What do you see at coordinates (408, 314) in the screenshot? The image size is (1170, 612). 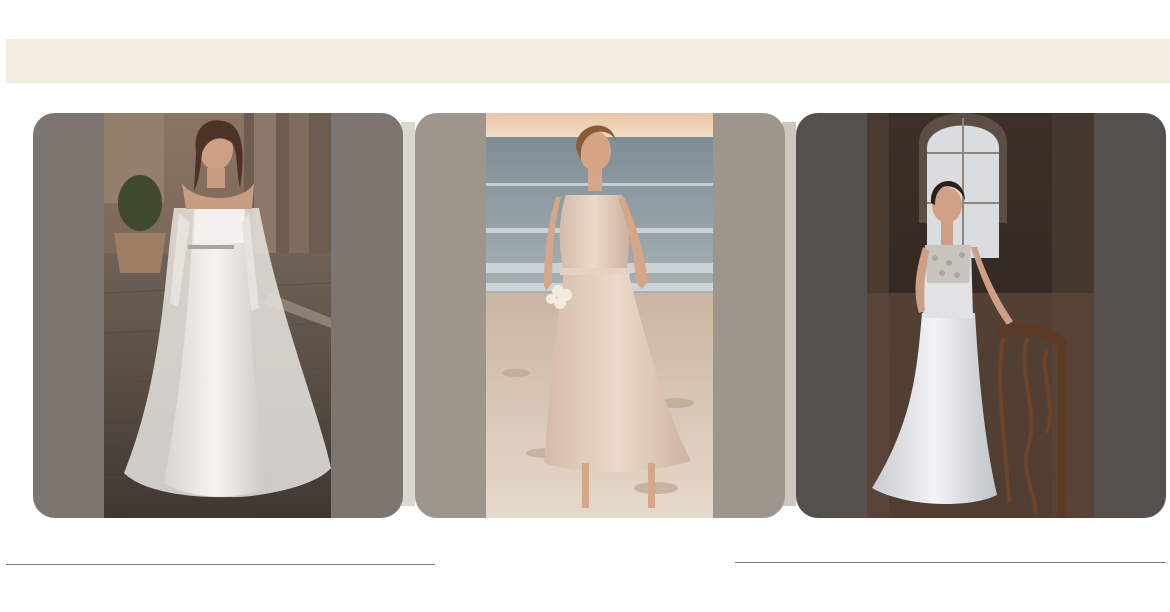 I see `gallery-separator` at bounding box center [408, 314].